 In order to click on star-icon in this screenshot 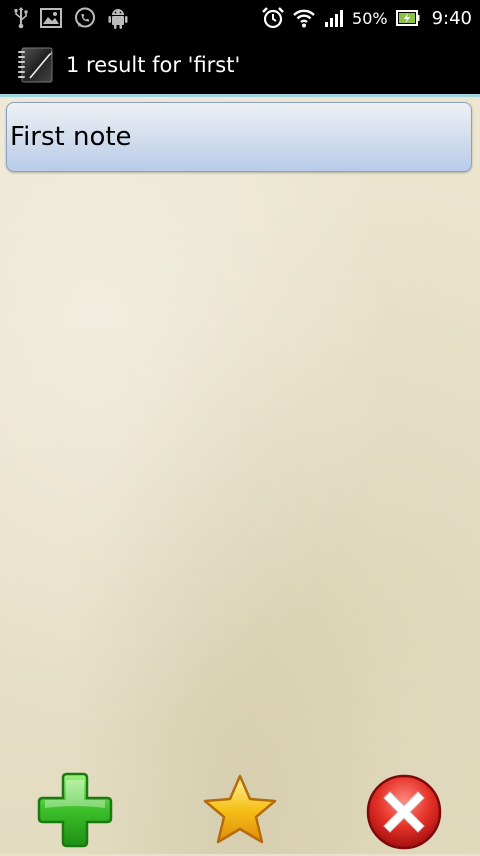, I will do `click(240, 815)`.